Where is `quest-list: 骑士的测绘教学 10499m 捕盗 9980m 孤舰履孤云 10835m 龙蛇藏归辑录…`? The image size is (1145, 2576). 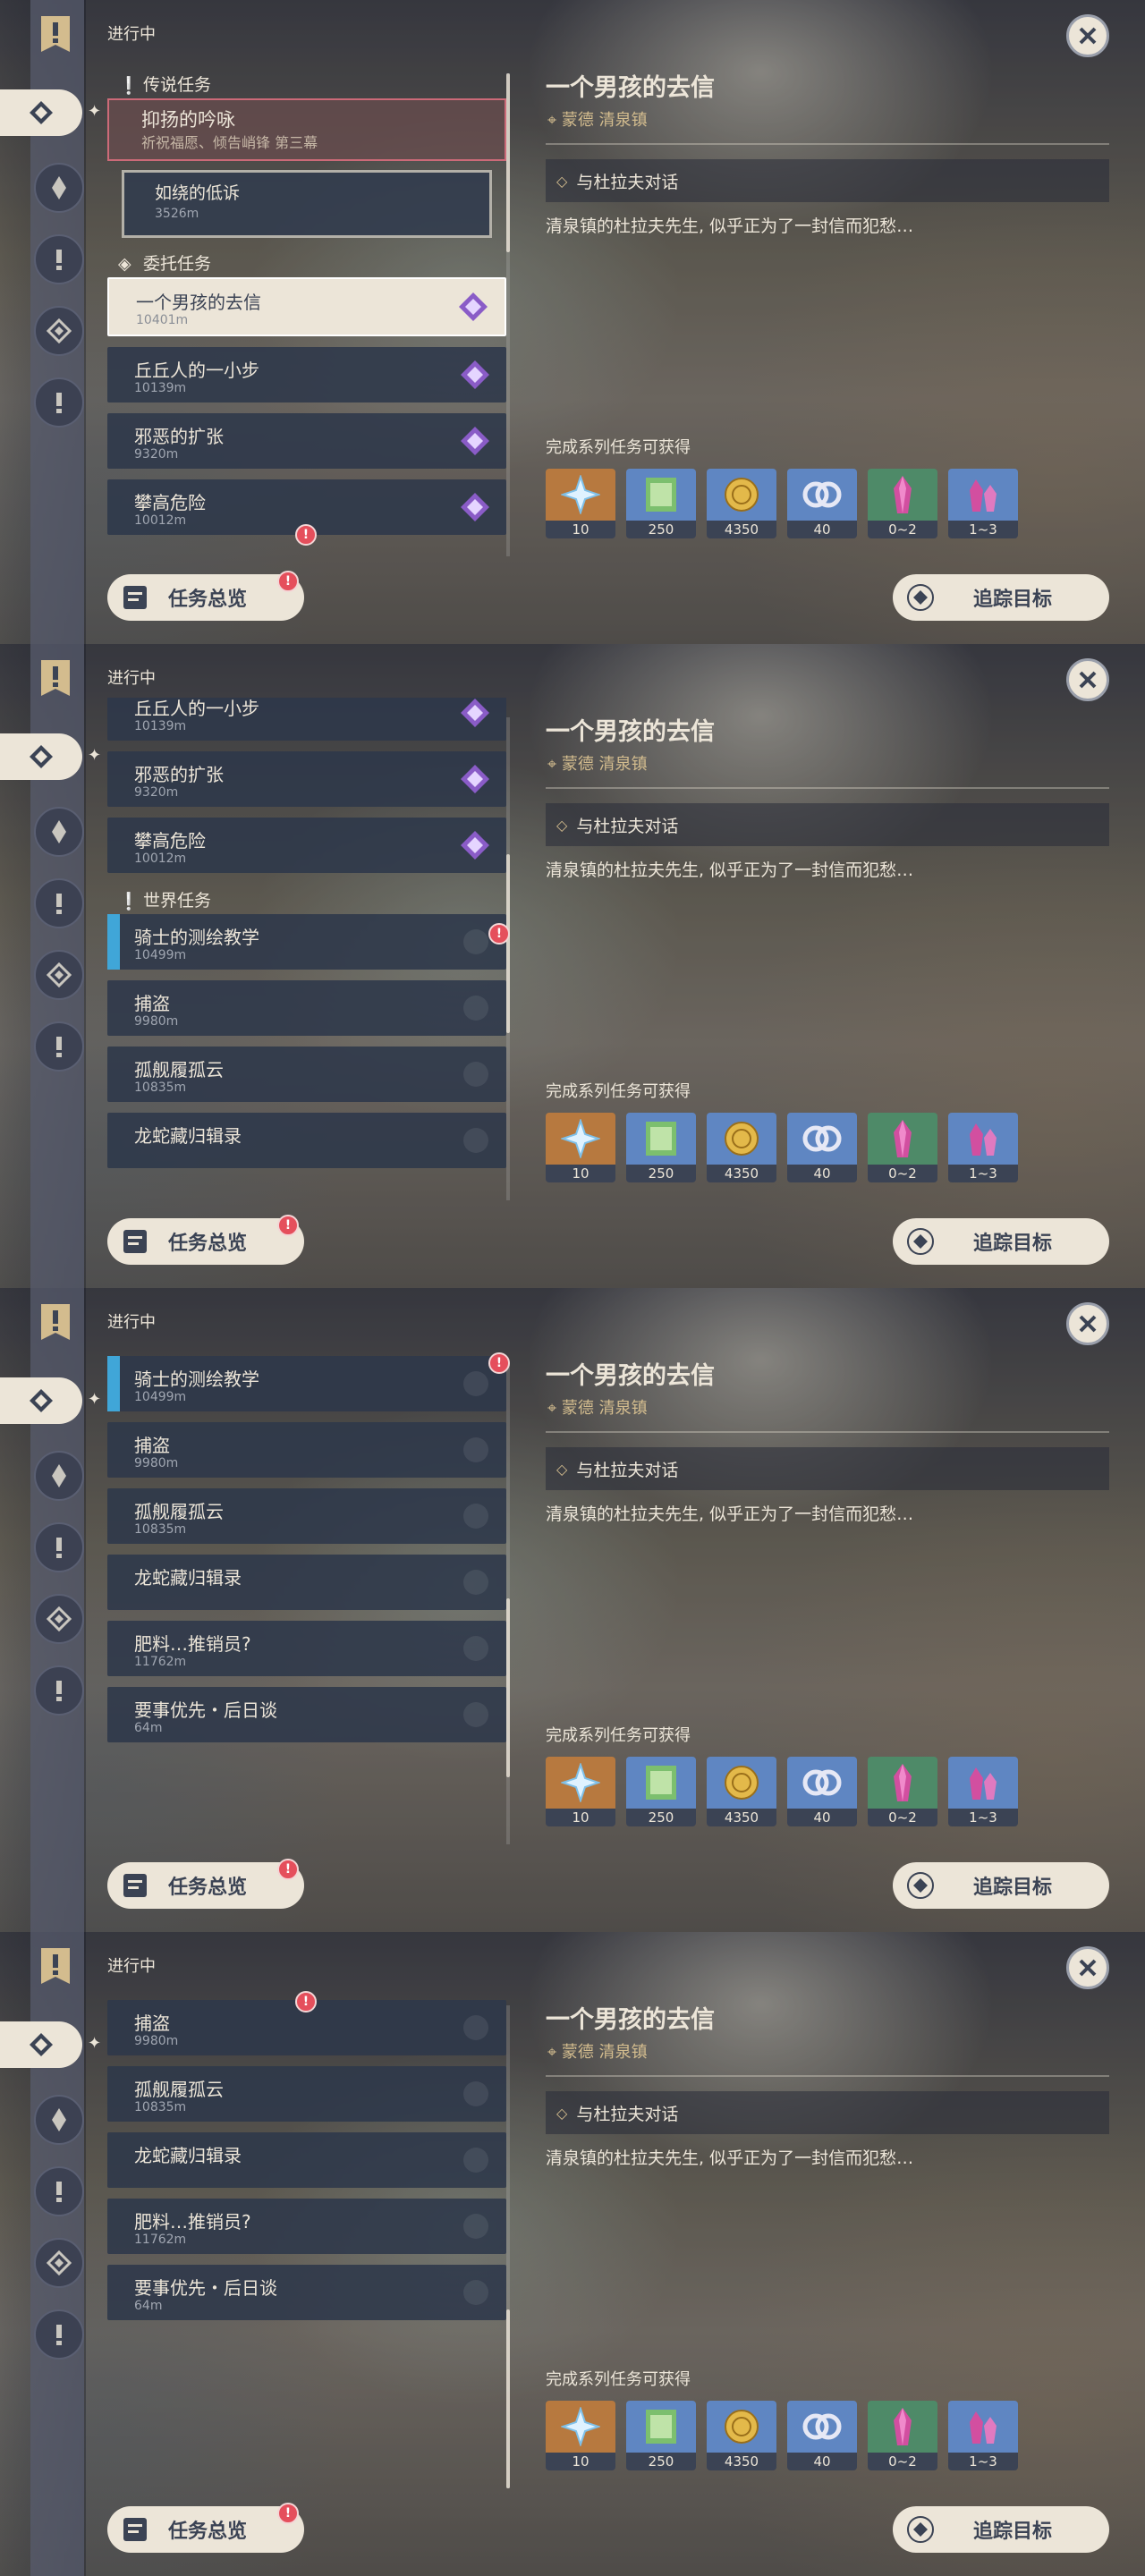 quest-list: 骑士的测绘教学 10499m 捕盗 9980m 孤舰履孤云 10835m 龙蛇藏归辑录… is located at coordinates (306, 1597).